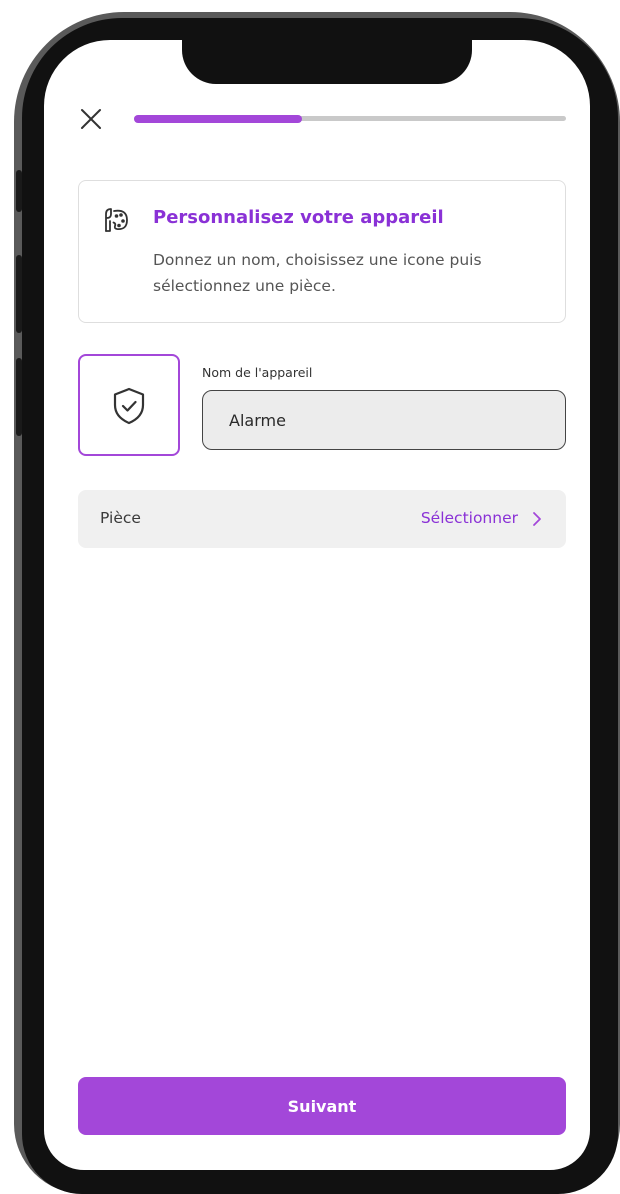 This screenshot has height=1194, width=620. What do you see at coordinates (350, 119) in the screenshot?
I see `progress-bar` at bounding box center [350, 119].